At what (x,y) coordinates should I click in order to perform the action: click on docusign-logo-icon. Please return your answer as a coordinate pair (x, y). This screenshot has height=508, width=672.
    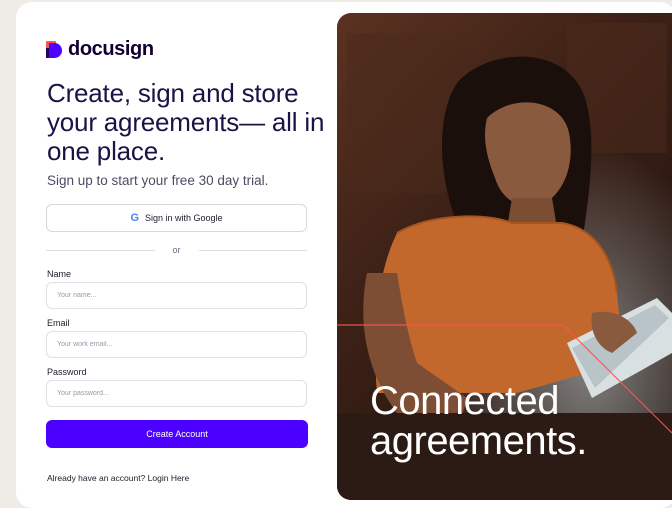
    Looking at the image, I should click on (54, 49).